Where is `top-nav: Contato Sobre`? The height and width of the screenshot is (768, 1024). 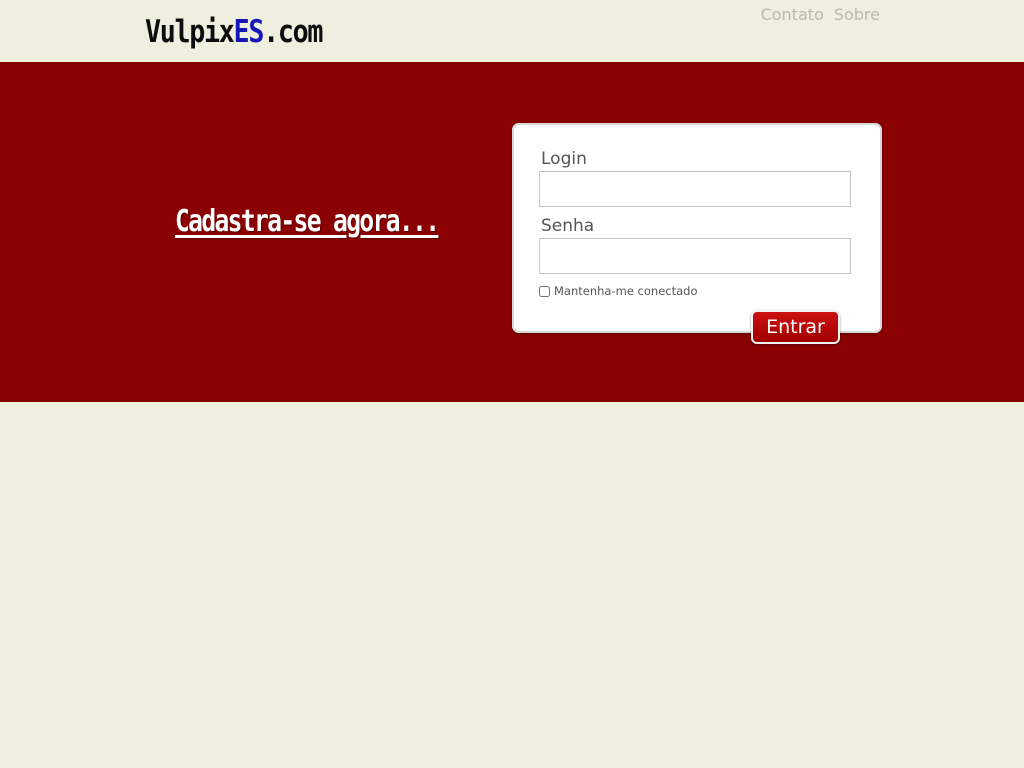 top-nav: Contato Sobre is located at coordinates (820, 15).